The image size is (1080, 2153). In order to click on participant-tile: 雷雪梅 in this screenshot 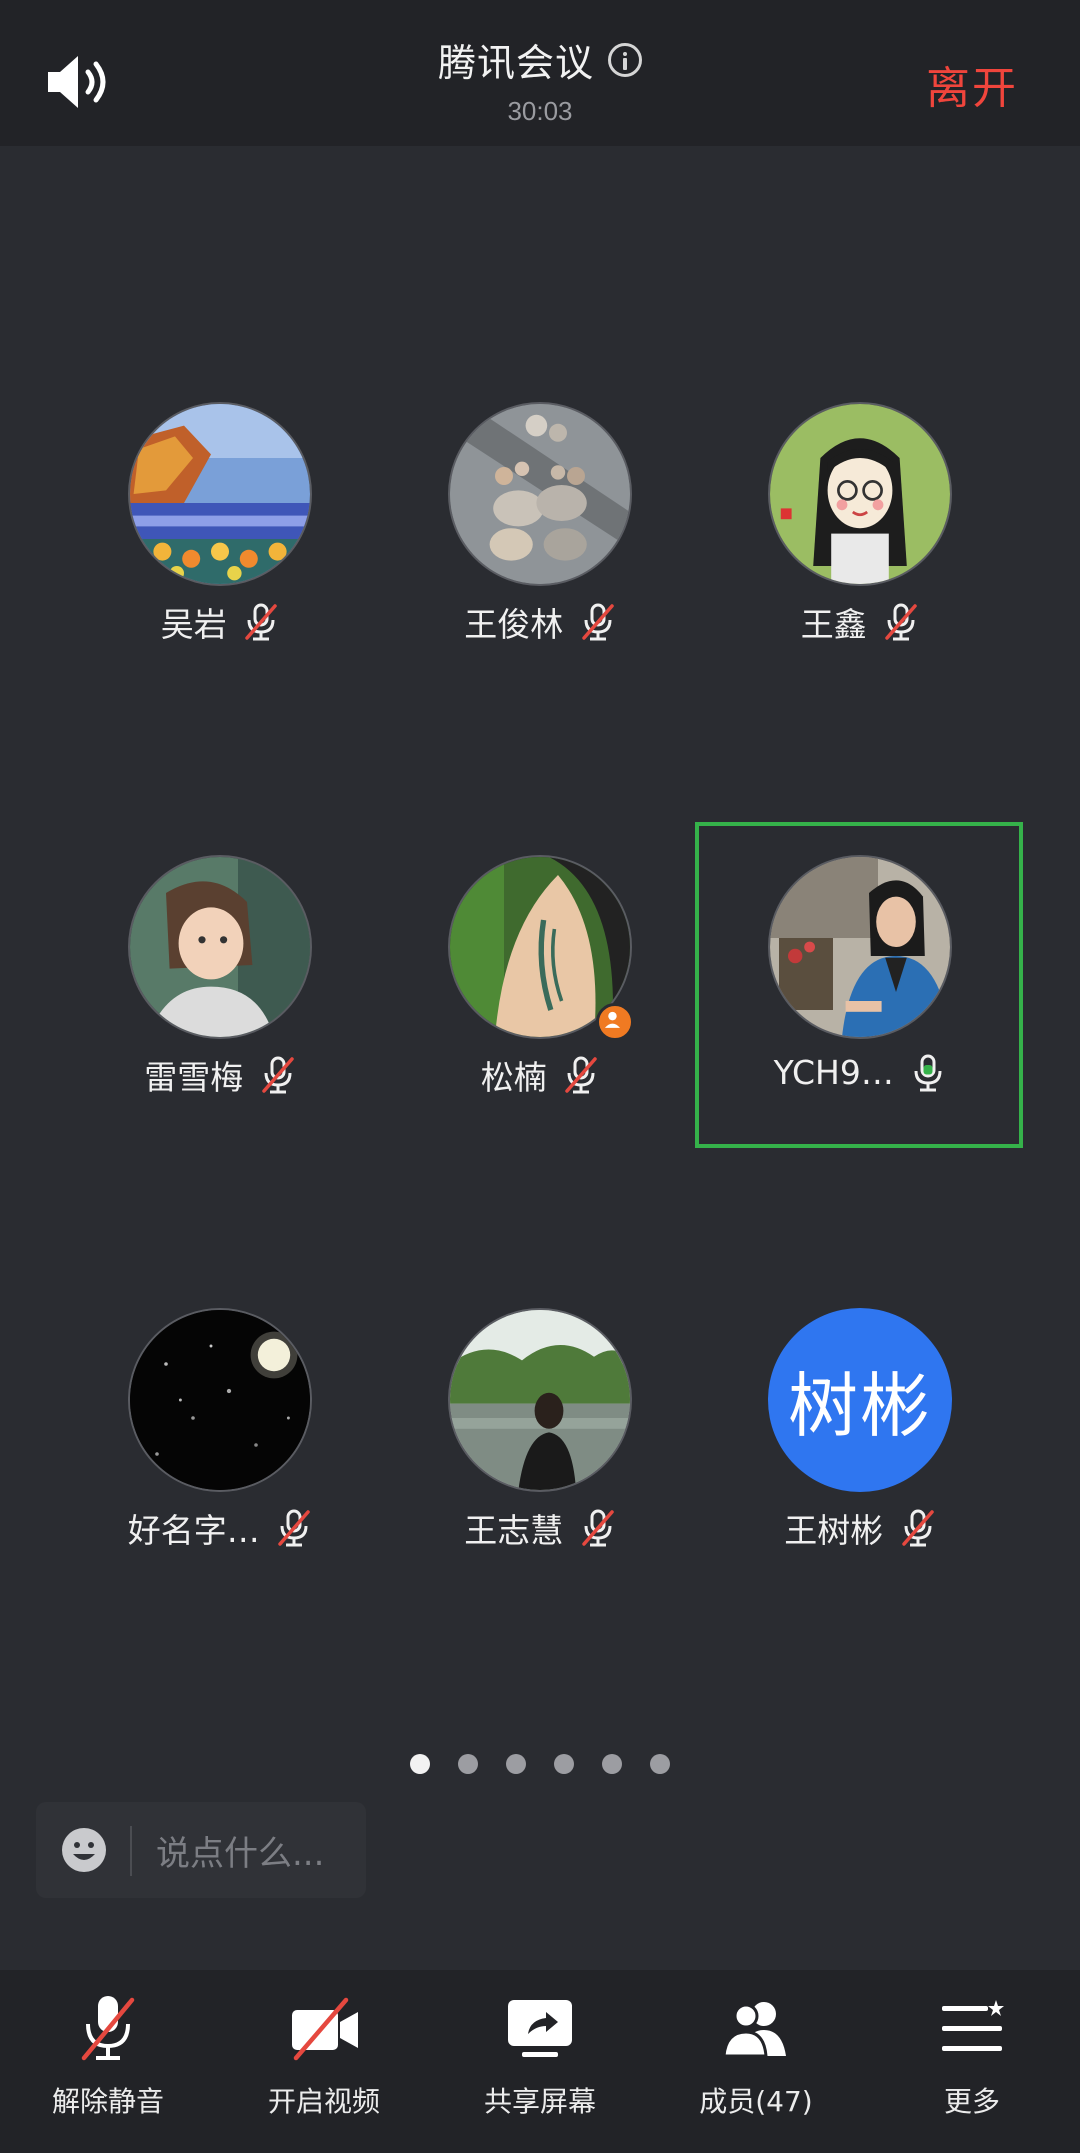, I will do `click(220, 1015)`.